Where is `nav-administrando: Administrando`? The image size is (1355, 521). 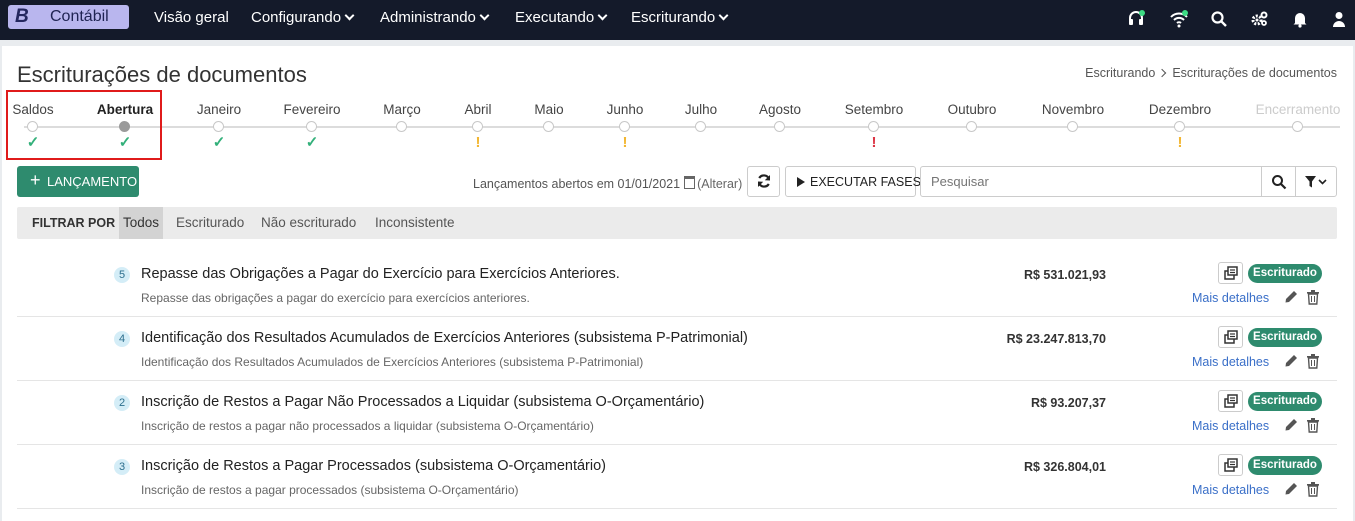 nav-administrando: Administrando is located at coordinates (435, 17).